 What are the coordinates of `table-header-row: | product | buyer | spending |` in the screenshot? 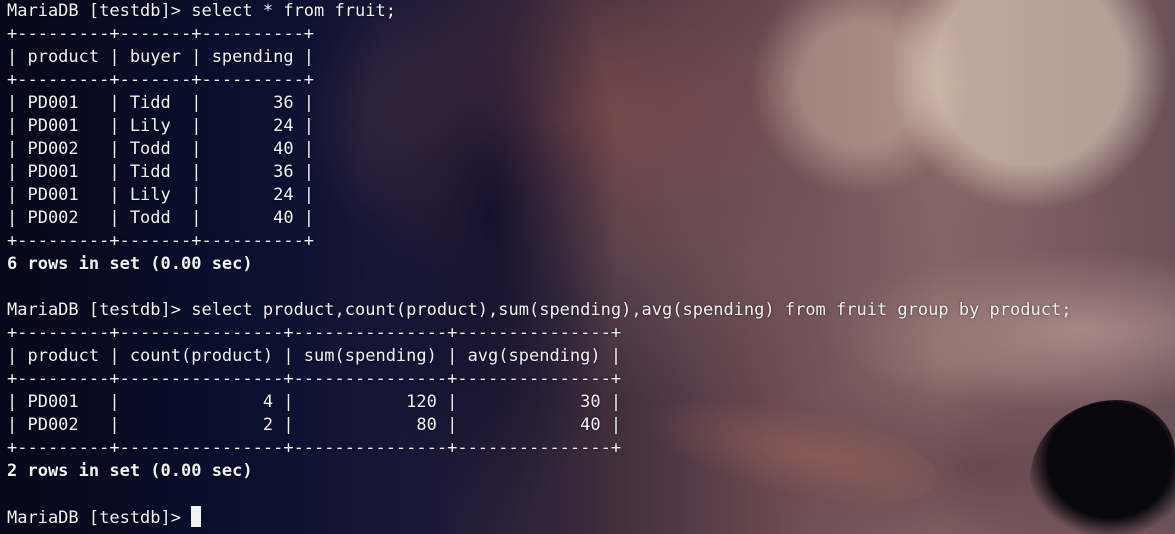 It's located at (161, 57).